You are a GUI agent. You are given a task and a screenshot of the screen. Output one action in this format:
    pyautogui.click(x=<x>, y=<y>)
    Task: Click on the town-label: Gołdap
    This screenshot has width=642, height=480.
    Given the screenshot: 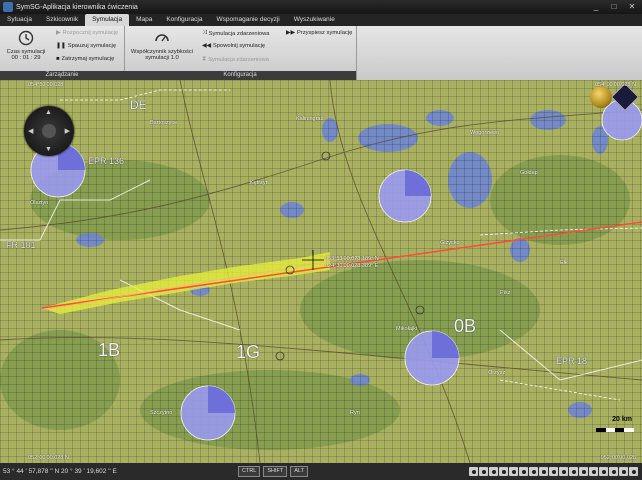 What is the action you would take?
    pyautogui.click(x=529, y=173)
    